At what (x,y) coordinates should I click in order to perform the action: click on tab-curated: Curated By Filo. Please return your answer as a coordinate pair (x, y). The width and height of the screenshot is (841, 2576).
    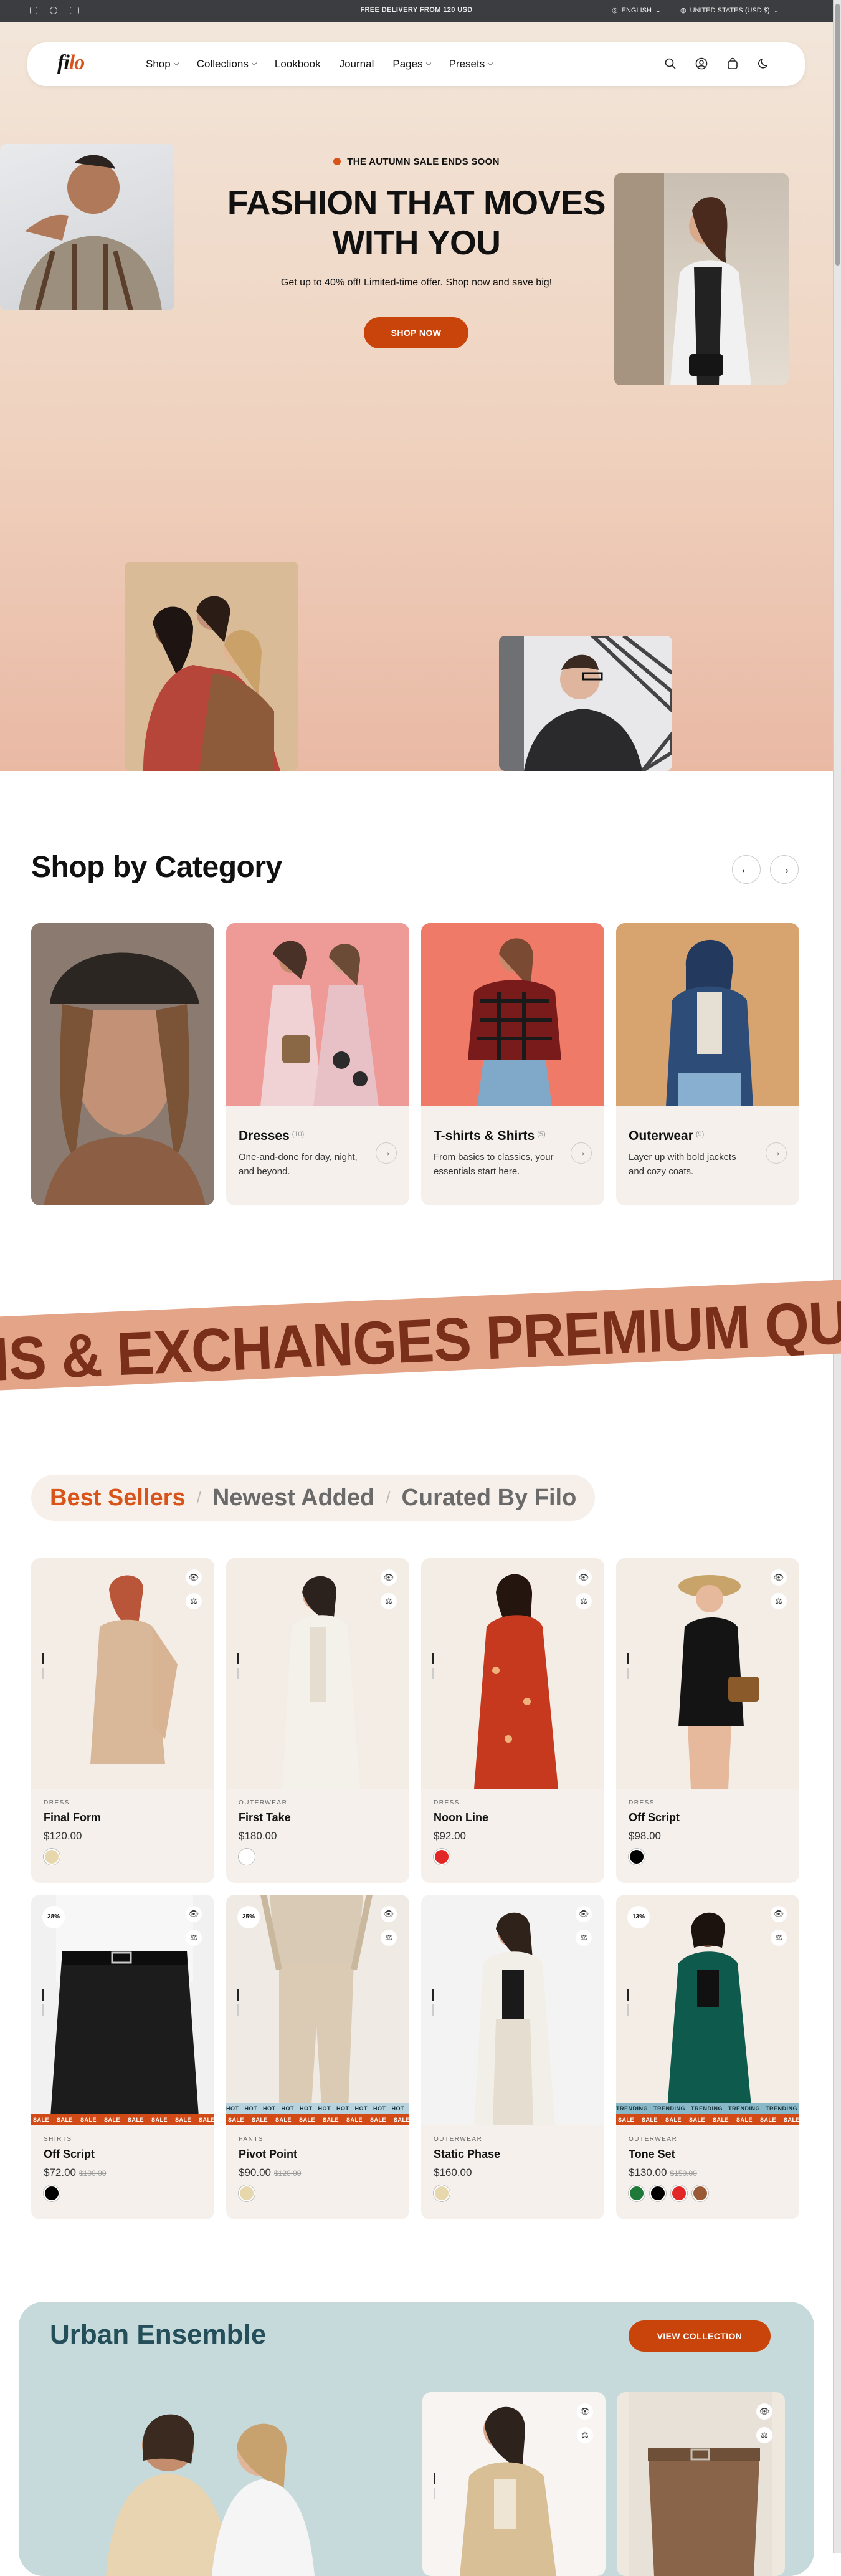
    Looking at the image, I should click on (488, 1498).